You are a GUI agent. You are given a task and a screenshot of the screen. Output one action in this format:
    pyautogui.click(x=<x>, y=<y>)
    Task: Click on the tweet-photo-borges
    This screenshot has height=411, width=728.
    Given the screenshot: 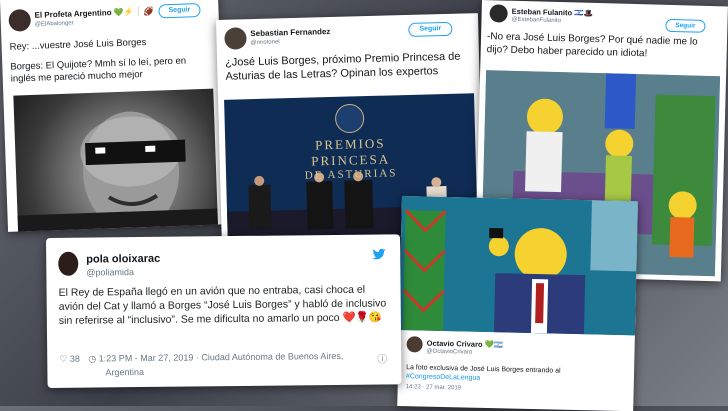 What is the action you would take?
    pyautogui.click(x=116, y=160)
    